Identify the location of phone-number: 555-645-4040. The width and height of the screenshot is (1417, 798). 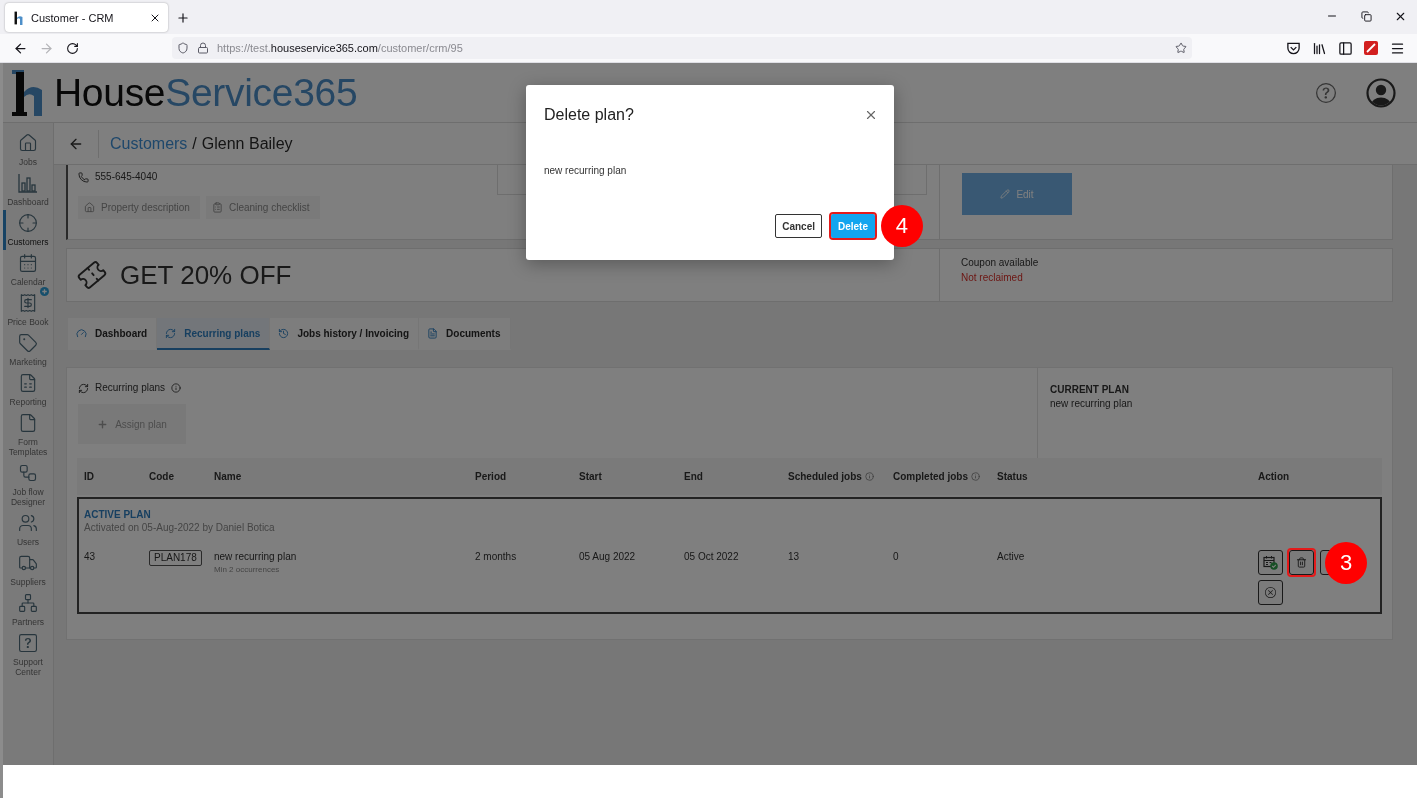
(126, 177).